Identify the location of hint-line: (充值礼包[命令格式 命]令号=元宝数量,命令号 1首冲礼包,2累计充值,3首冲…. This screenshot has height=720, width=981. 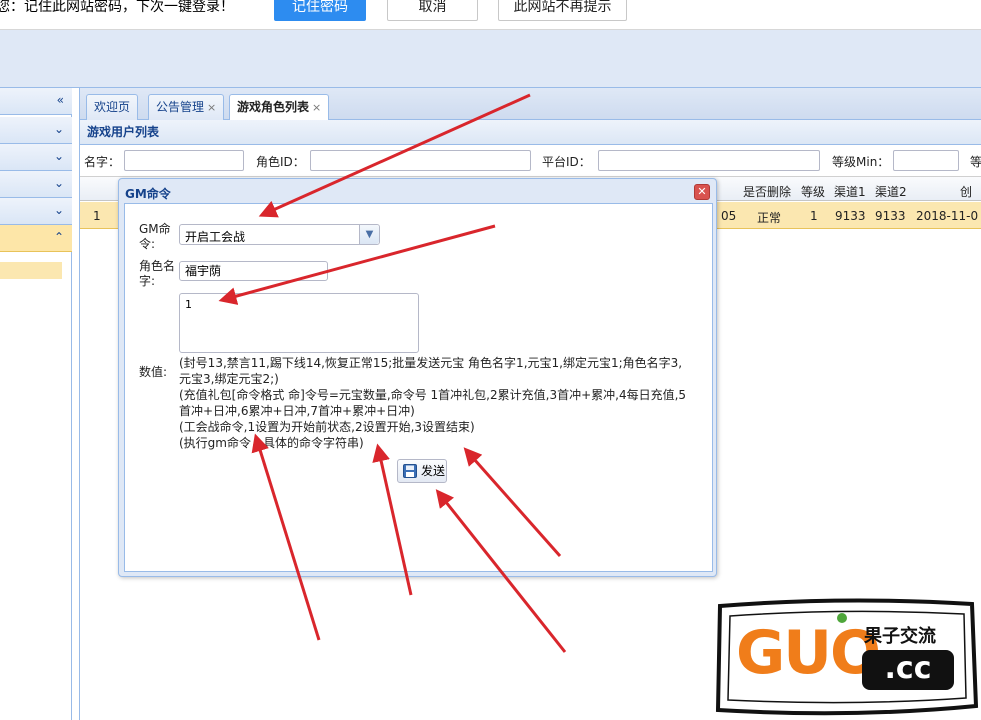
(433, 395).